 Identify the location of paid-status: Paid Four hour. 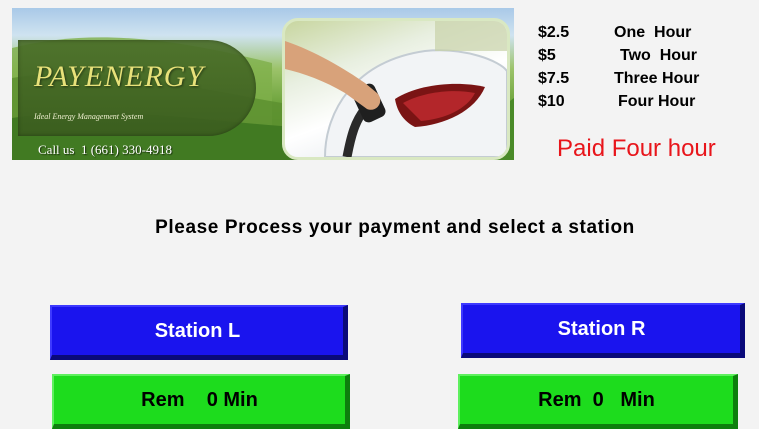
(636, 148).